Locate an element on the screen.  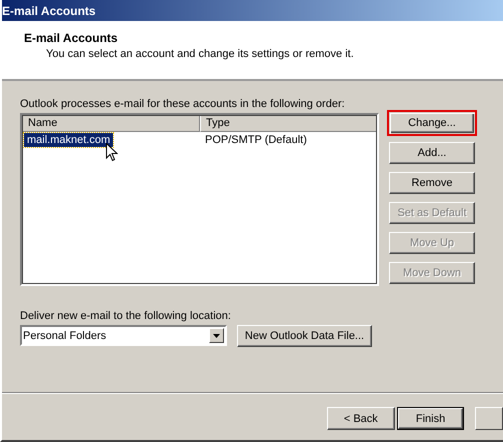
wizard-button: < Back is located at coordinates (361, 418).